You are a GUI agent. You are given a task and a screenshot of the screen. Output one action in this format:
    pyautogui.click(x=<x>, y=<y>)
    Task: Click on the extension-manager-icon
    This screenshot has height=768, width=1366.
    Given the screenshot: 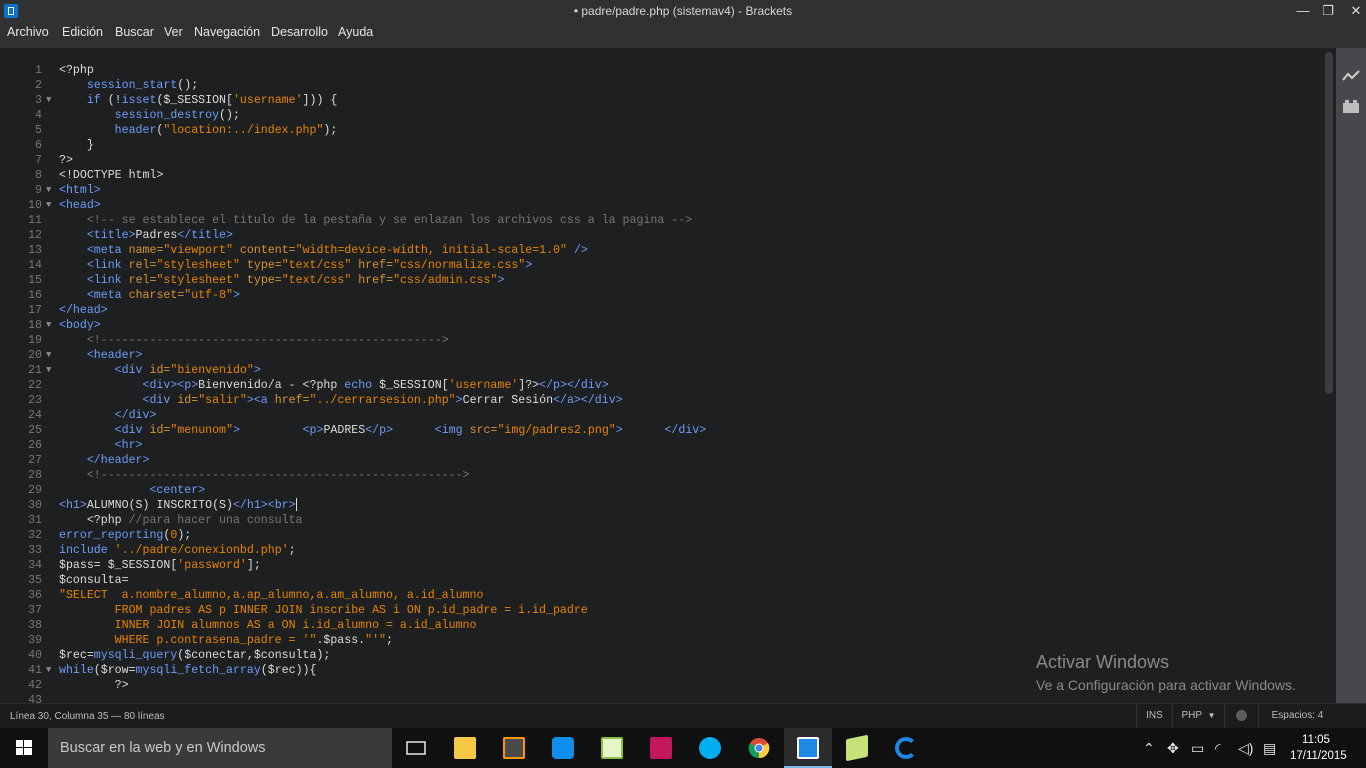 What is the action you would take?
    pyautogui.click(x=1351, y=106)
    